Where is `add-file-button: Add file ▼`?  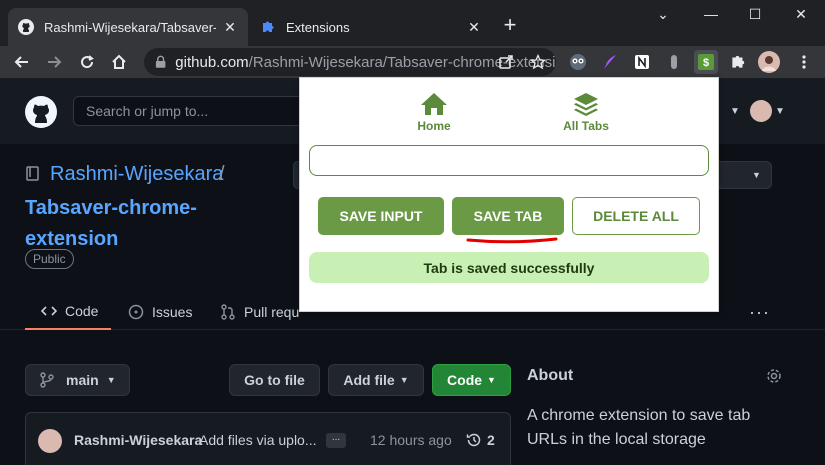
add-file-button: Add file ▼ is located at coordinates (376, 380).